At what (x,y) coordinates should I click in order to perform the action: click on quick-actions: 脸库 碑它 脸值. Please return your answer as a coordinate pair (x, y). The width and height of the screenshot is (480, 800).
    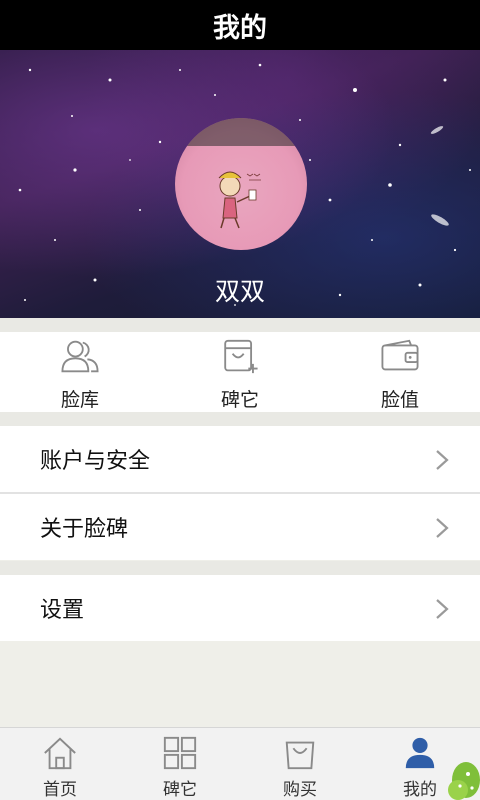
    Looking at the image, I should click on (240, 372).